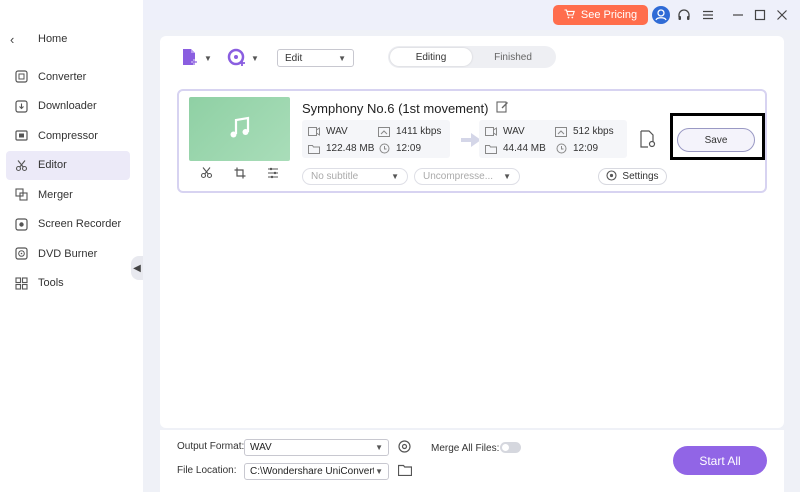 This screenshot has height=492, width=800. What do you see at coordinates (405, 471) in the screenshot?
I see `open-folder-icon` at bounding box center [405, 471].